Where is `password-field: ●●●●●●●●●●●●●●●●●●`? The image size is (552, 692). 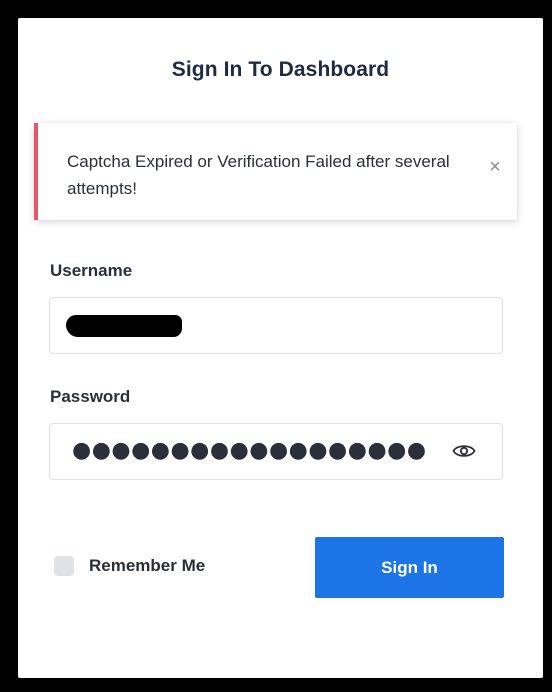
password-field: ●●●●●●●●●●●●●●●●●● is located at coordinates (276, 451).